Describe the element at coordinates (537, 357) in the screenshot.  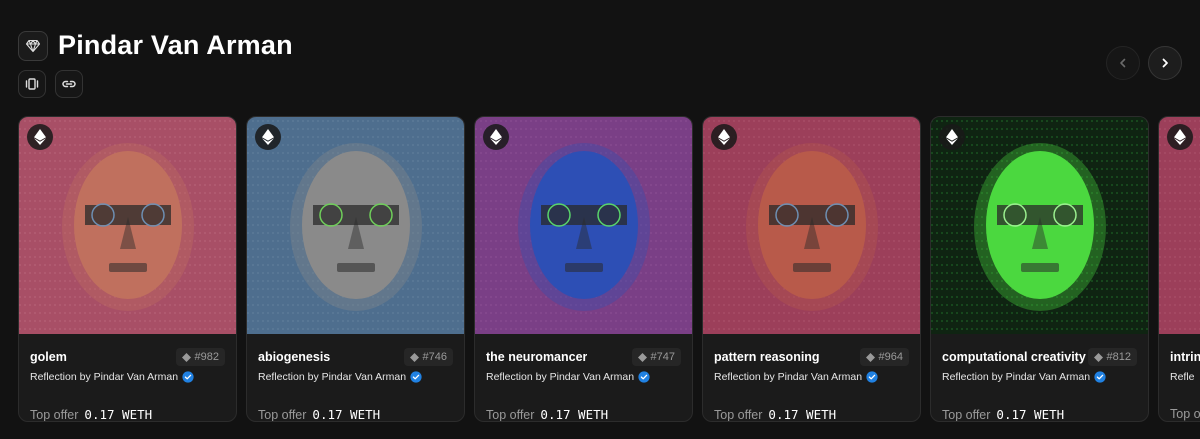
I see `nft-name: the neuromancer` at that location.